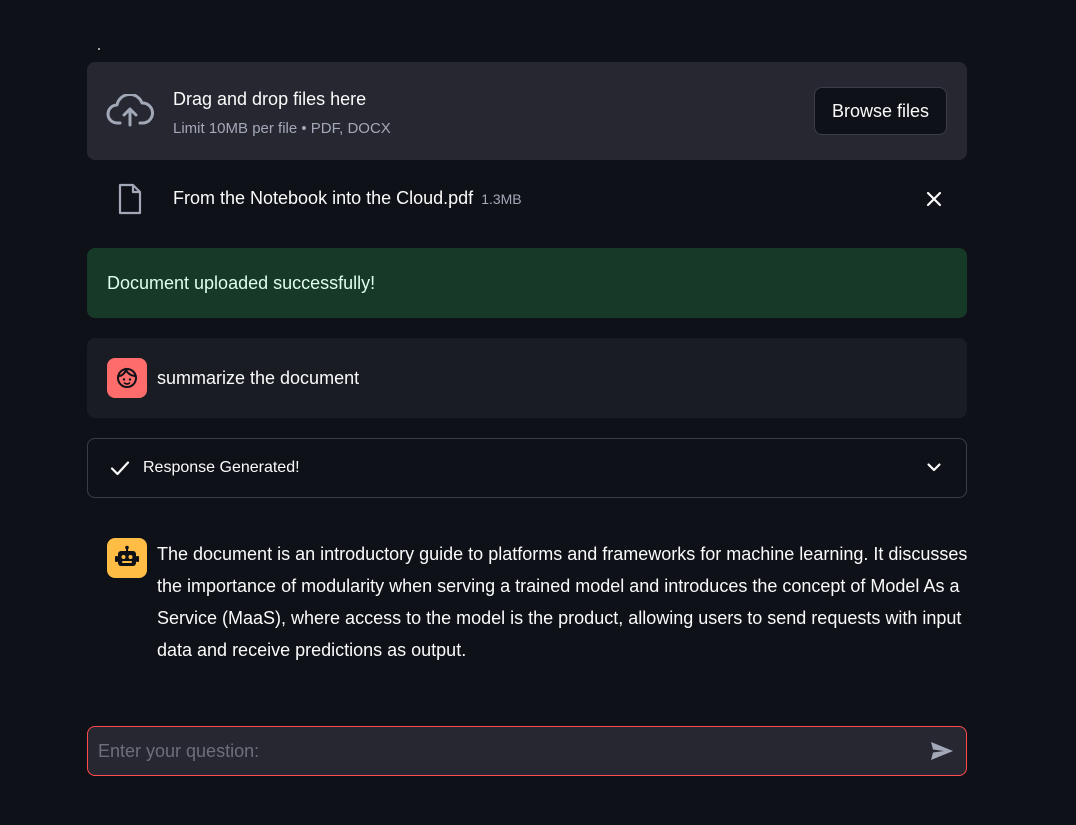 The image size is (1076, 825). What do you see at coordinates (282, 128) in the screenshot?
I see `dropzone-limit: Limit 10MB per file • PDF, DOCX` at bounding box center [282, 128].